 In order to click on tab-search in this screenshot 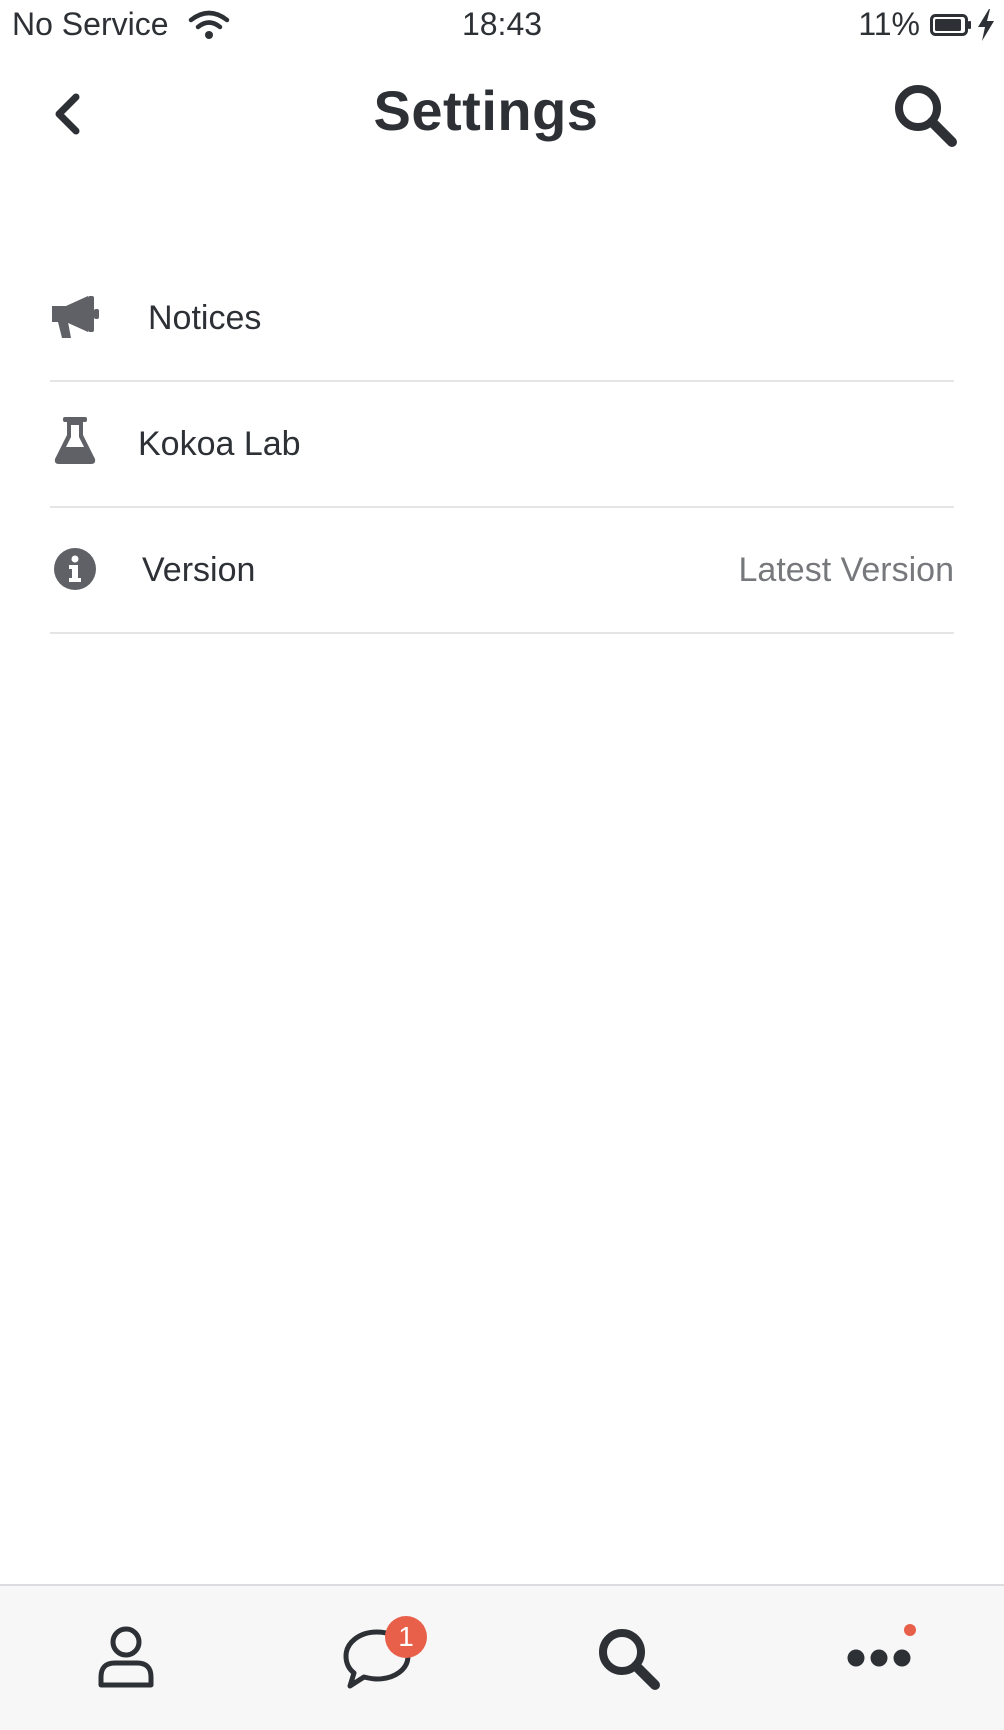, I will do `click(627, 1658)`.